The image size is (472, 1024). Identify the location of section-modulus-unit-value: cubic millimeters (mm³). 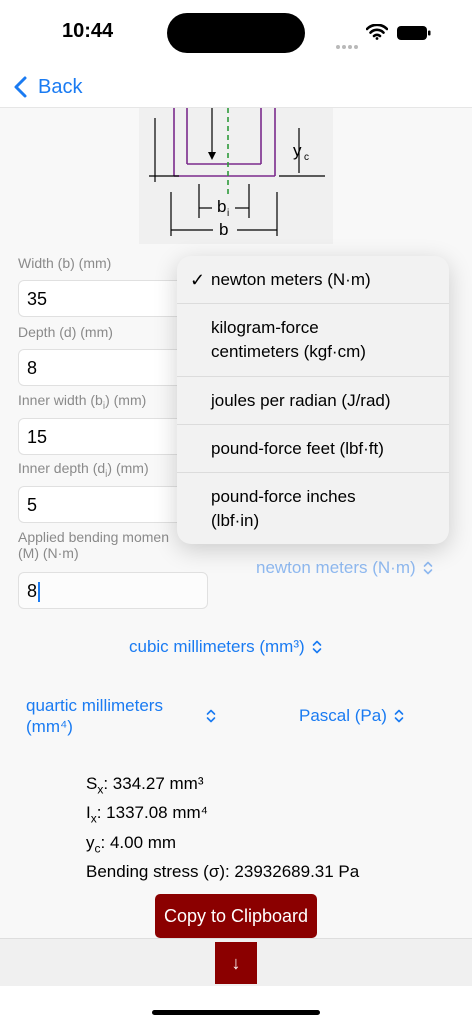
(217, 646).